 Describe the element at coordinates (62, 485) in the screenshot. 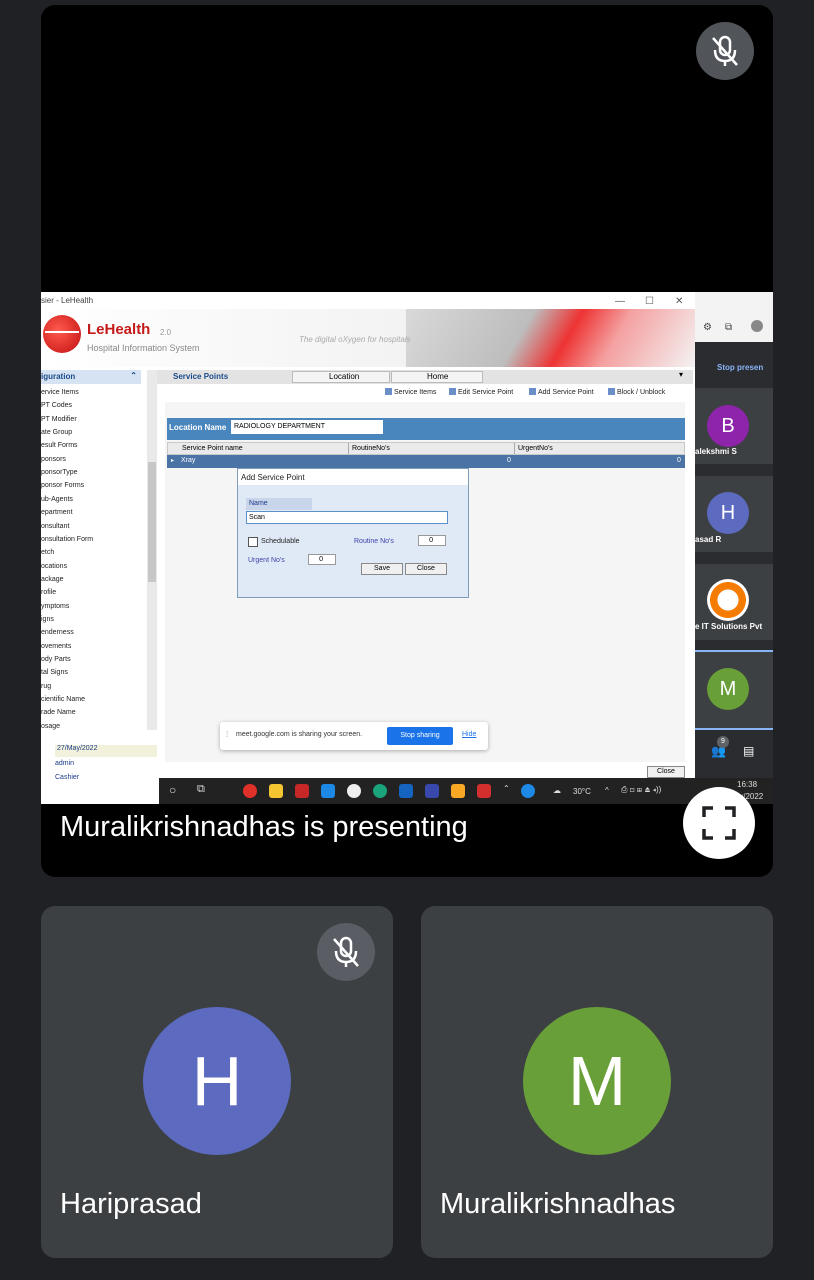

I see `sidebar-item: ponsor Forms` at that location.